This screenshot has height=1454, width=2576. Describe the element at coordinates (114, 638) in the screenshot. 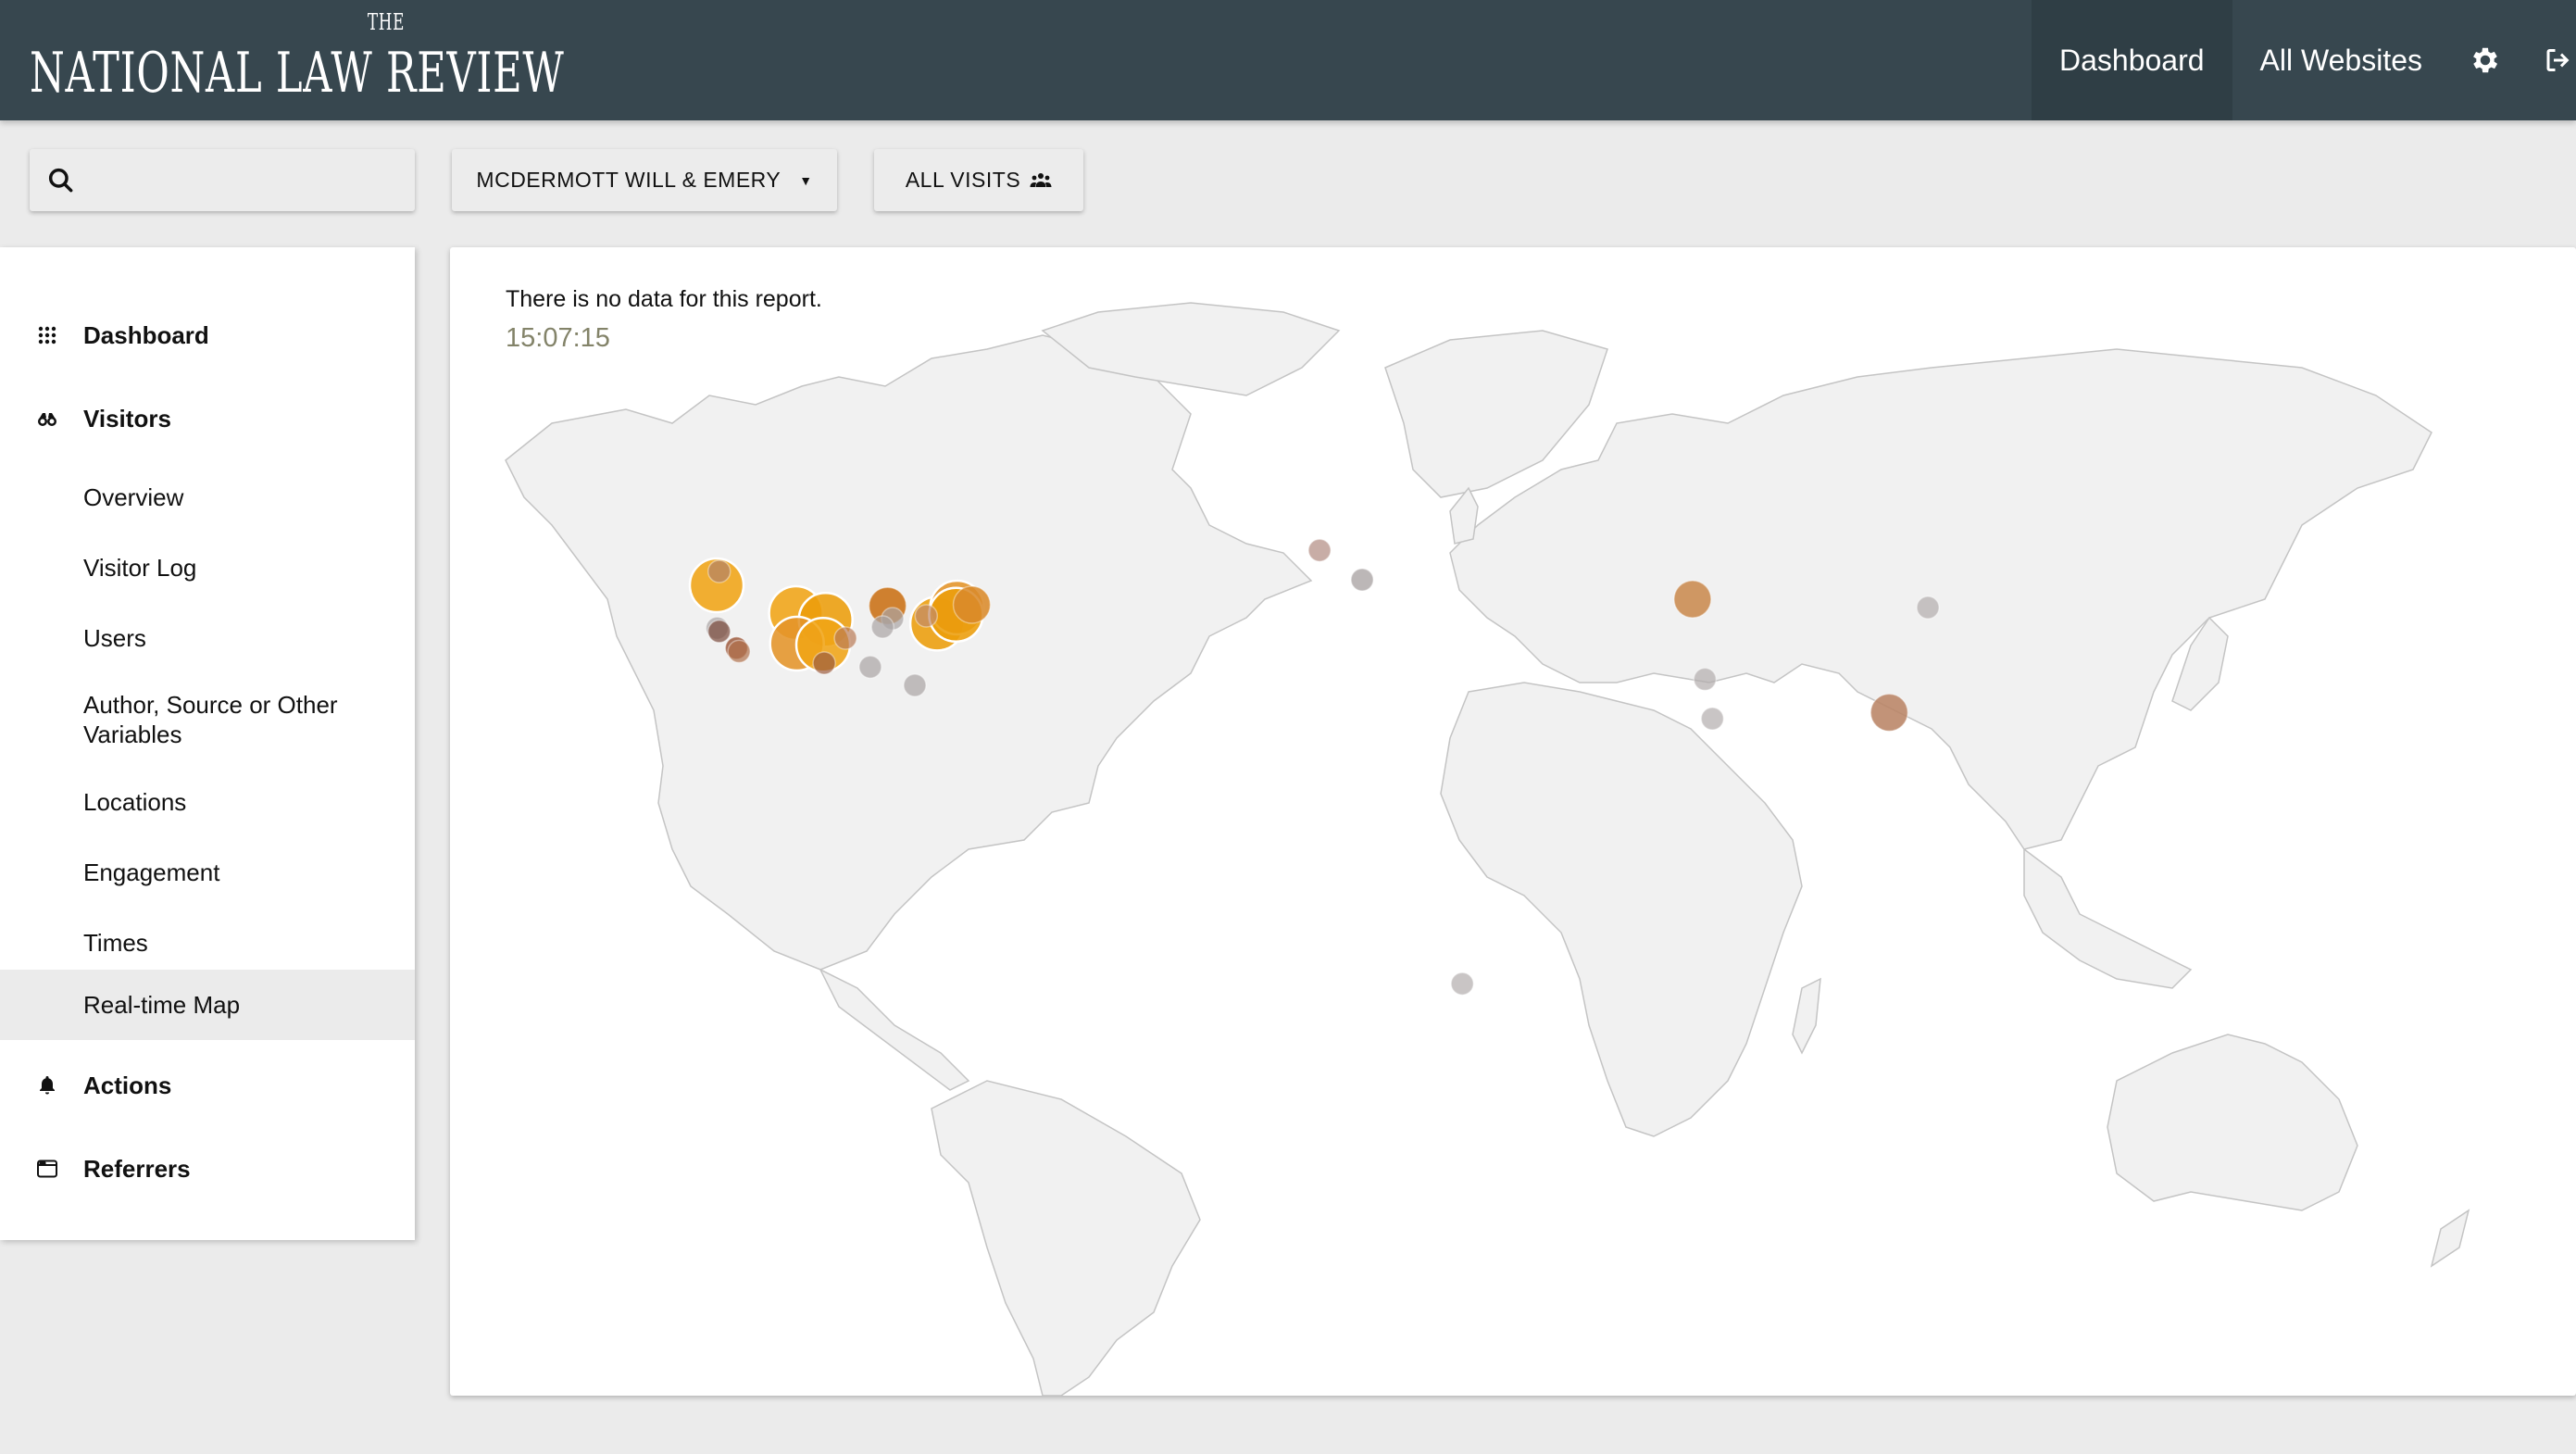

I see `sidebar-item-label: Users` at that location.